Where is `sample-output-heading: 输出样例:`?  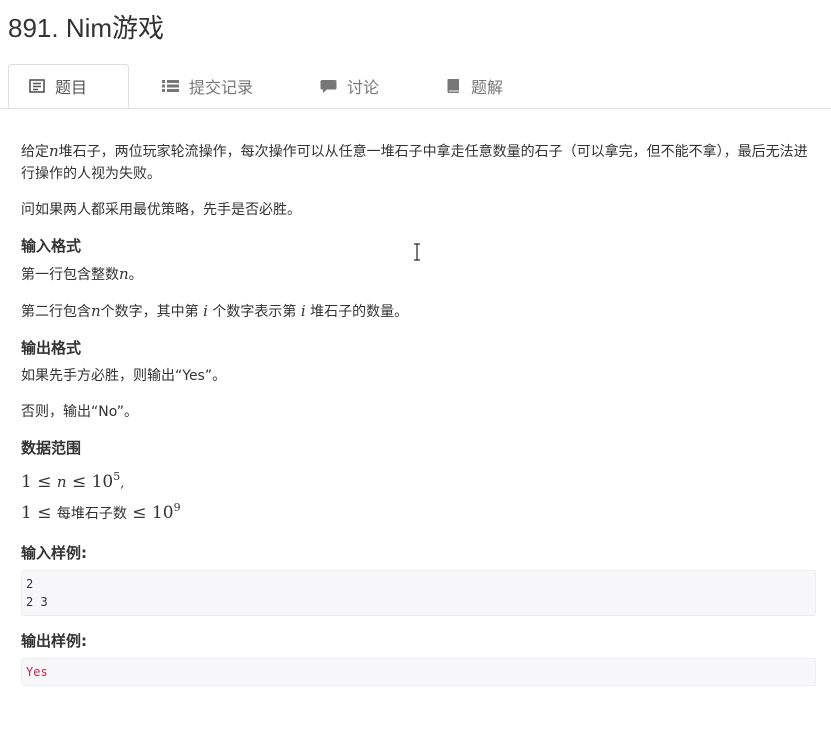
sample-output-heading: 输出样例: is located at coordinates (54, 641).